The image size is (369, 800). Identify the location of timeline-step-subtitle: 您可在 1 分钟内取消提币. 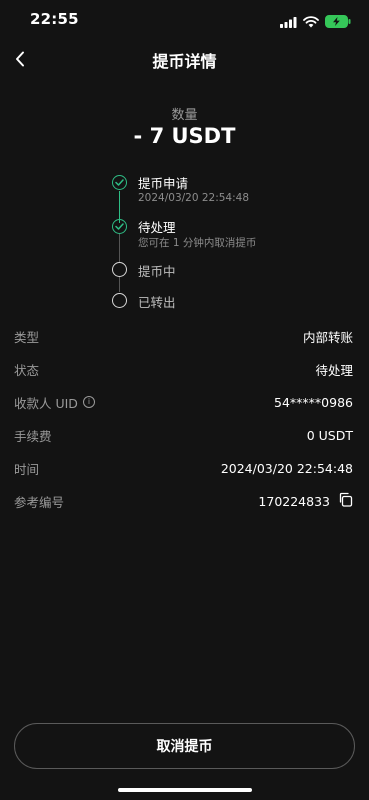
(197, 243).